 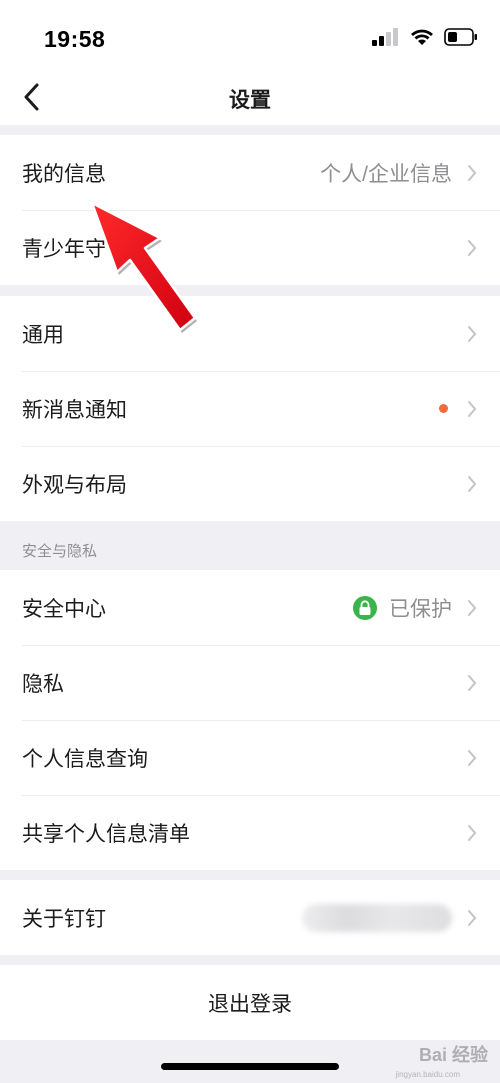 I want to click on status-icons, so click(x=425, y=37).